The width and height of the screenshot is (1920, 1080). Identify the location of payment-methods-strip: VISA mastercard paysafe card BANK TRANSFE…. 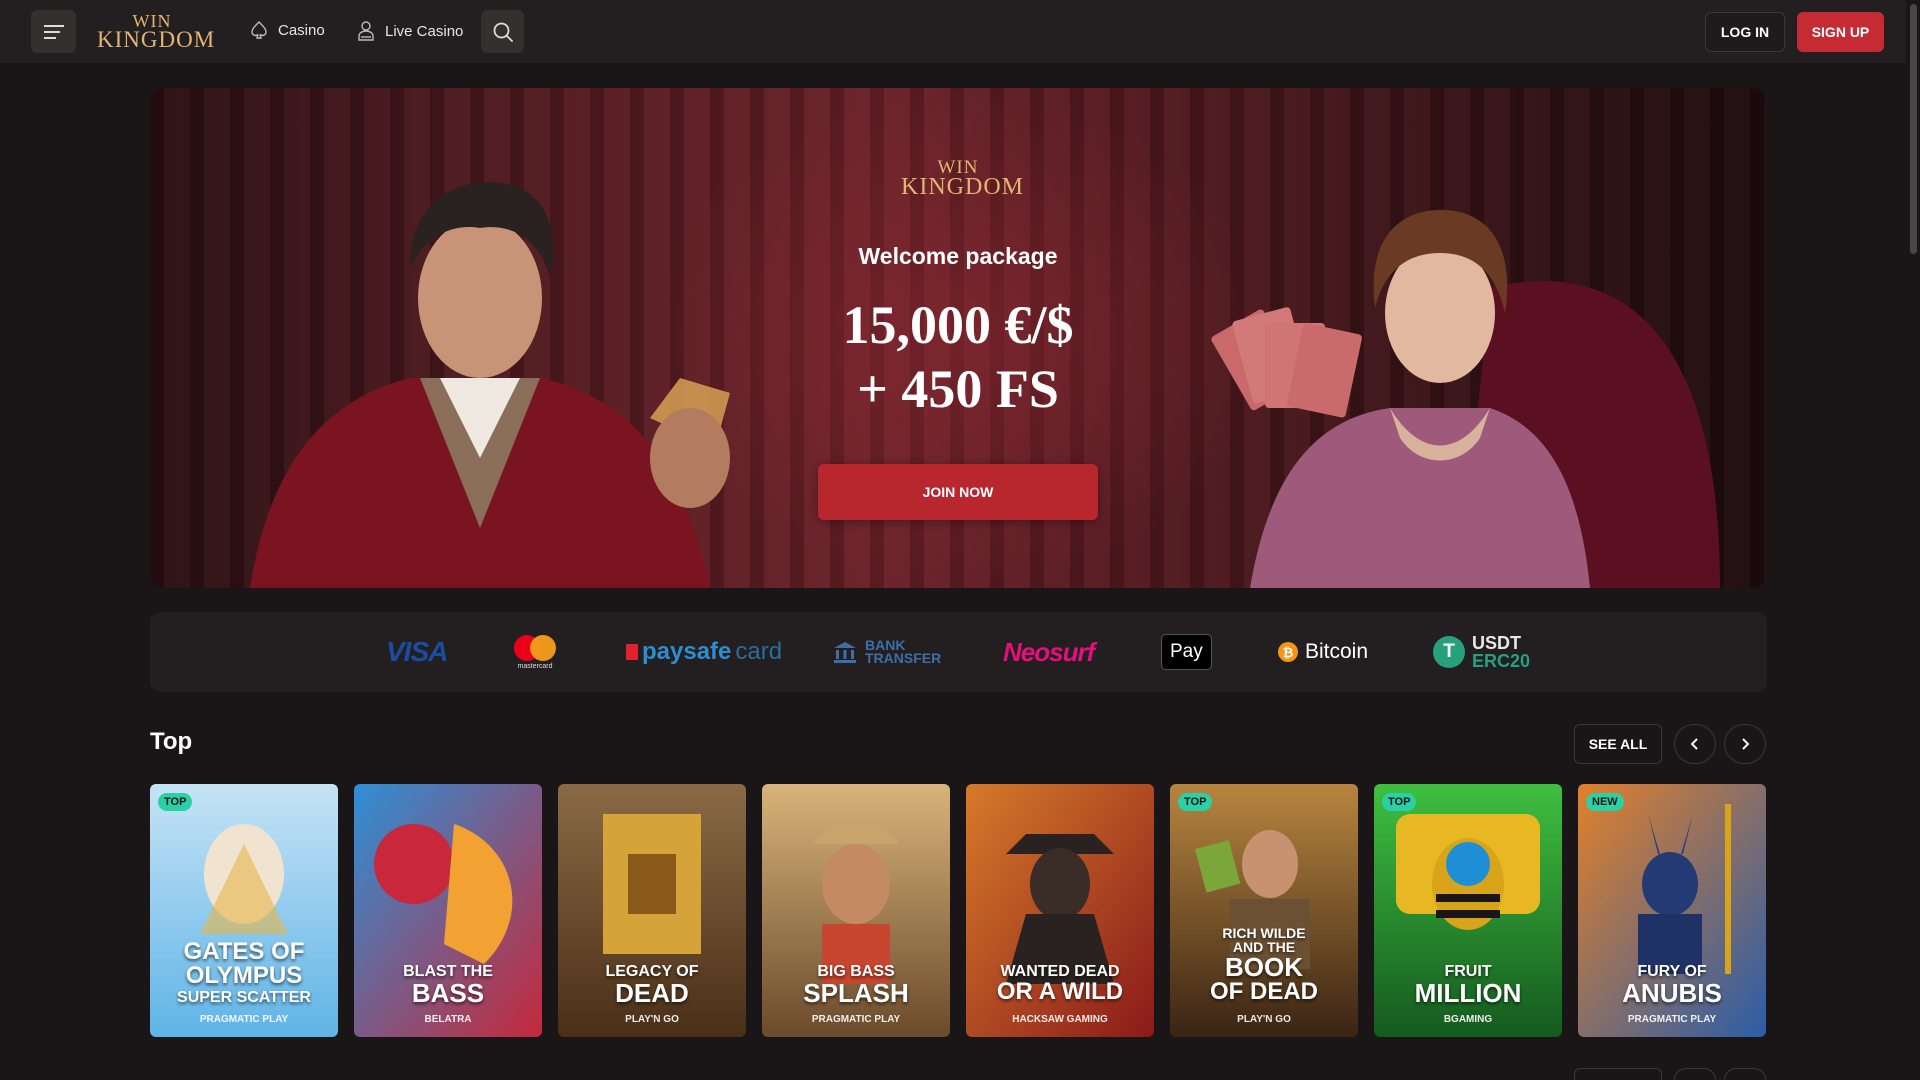
(958, 652).